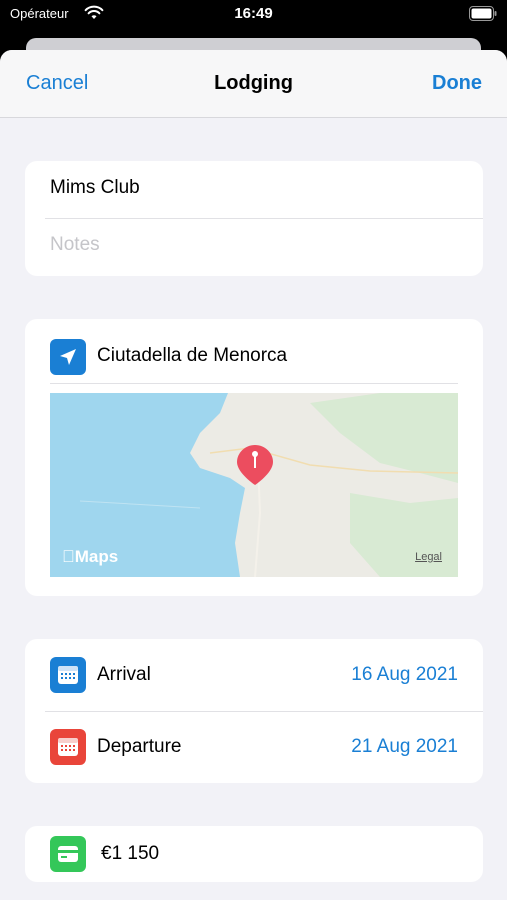  I want to click on departure-row: Departure 21 Aug 2021, so click(254, 747).